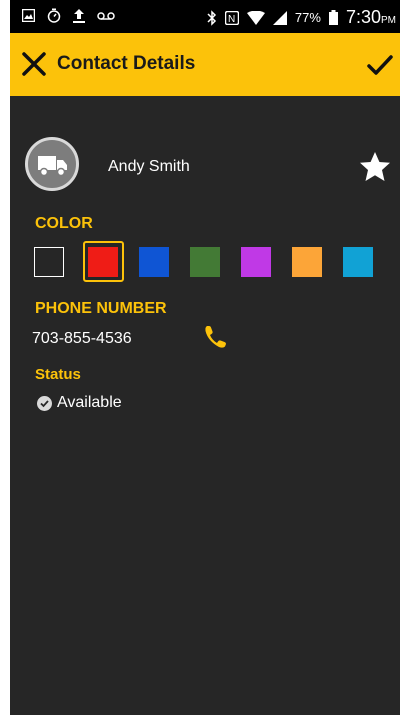 The width and height of the screenshot is (401, 715). Describe the element at coordinates (68, 15) in the screenshot. I see `status-bar-left-icons` at that location.